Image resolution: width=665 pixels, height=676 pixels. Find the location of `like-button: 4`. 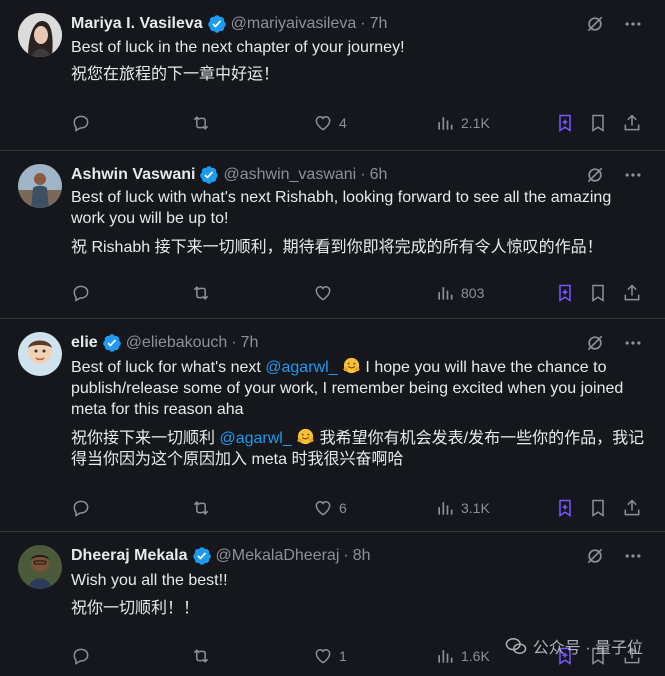

like-button: 4 is located at coordinates (330, 123).